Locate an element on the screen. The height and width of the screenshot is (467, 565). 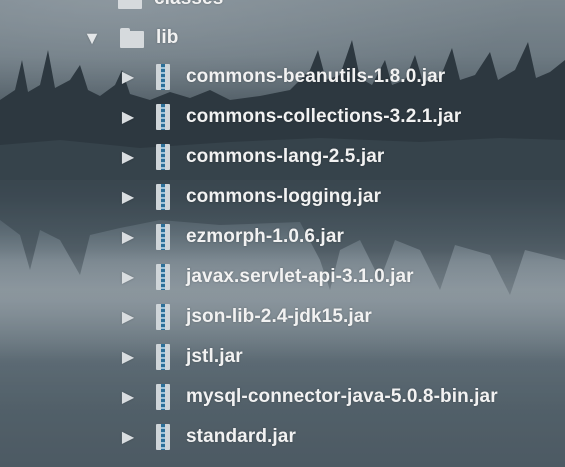
tree-item-label: commons-collections-3.2.1.jar is located at coordinates (324, 116).